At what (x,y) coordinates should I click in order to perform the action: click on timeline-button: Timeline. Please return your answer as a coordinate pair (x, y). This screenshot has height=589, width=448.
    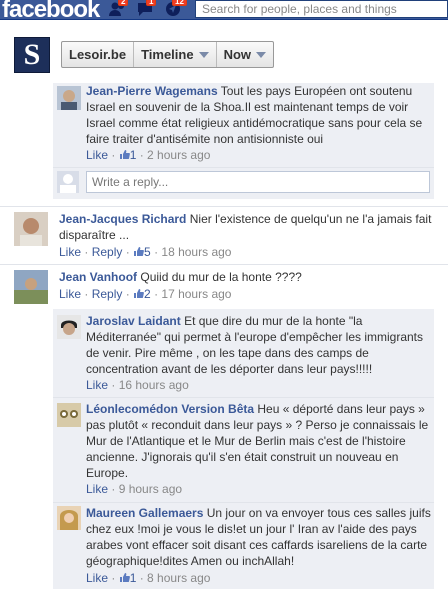
    Looking at the image, I should click on (175, 54).